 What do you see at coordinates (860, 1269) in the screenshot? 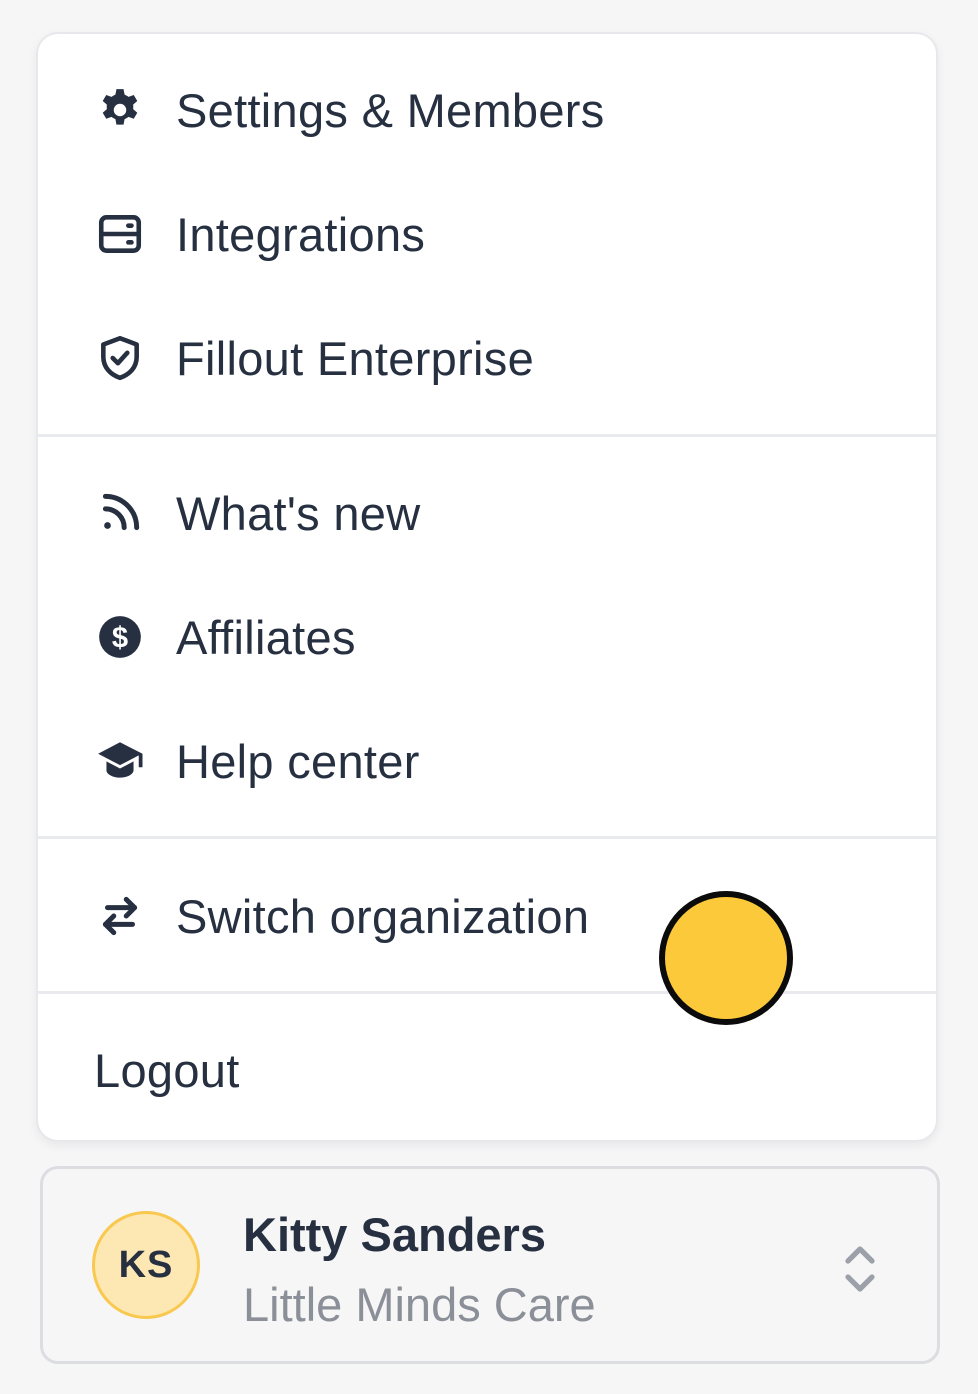
I see `chevron-up-down-icon` at bounding box center [860, 1269].